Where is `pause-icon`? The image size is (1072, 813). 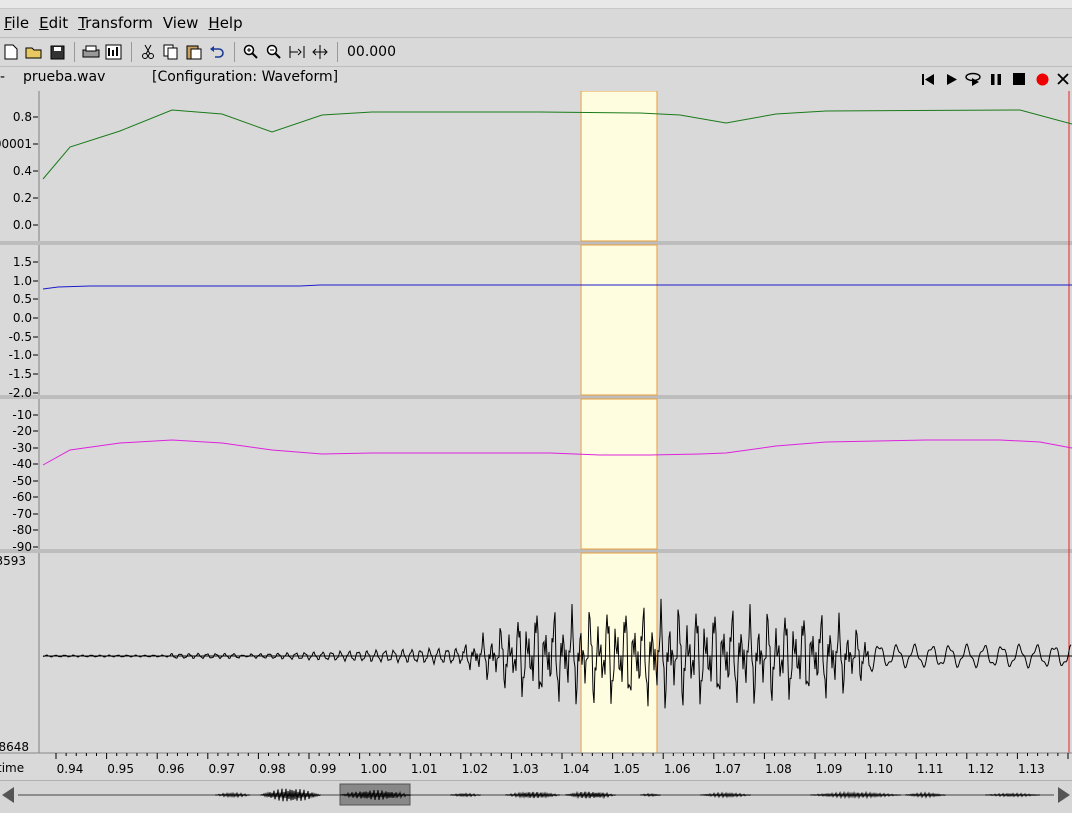
pause-icon is located at coordinates (996, 79).